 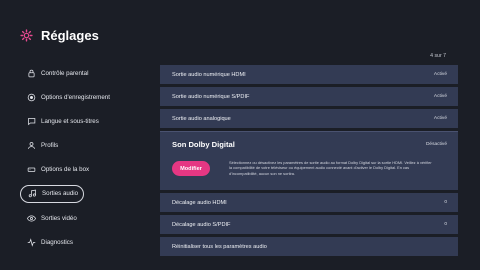 I want to click on page-counter: 4 sur 7, so click(x=438, y=56).